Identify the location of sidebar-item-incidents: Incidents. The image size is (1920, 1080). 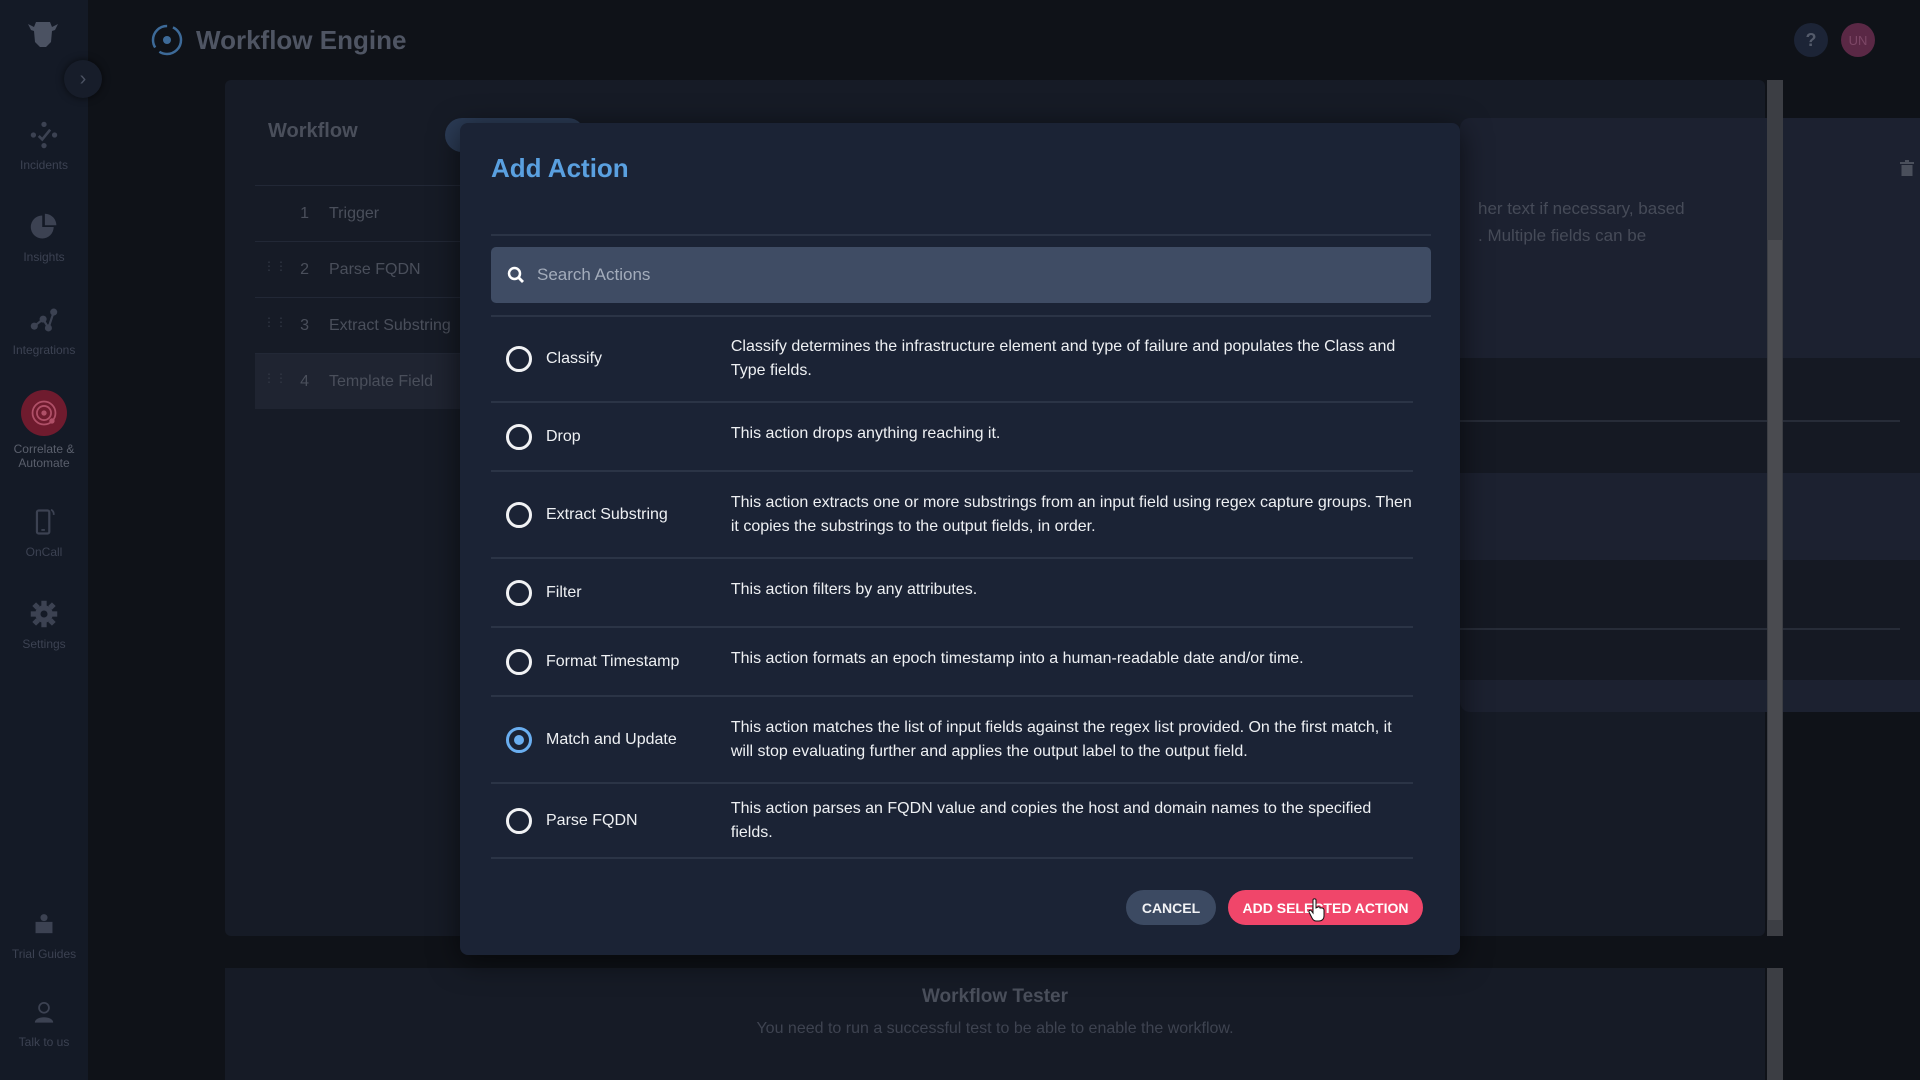
(44, 145).